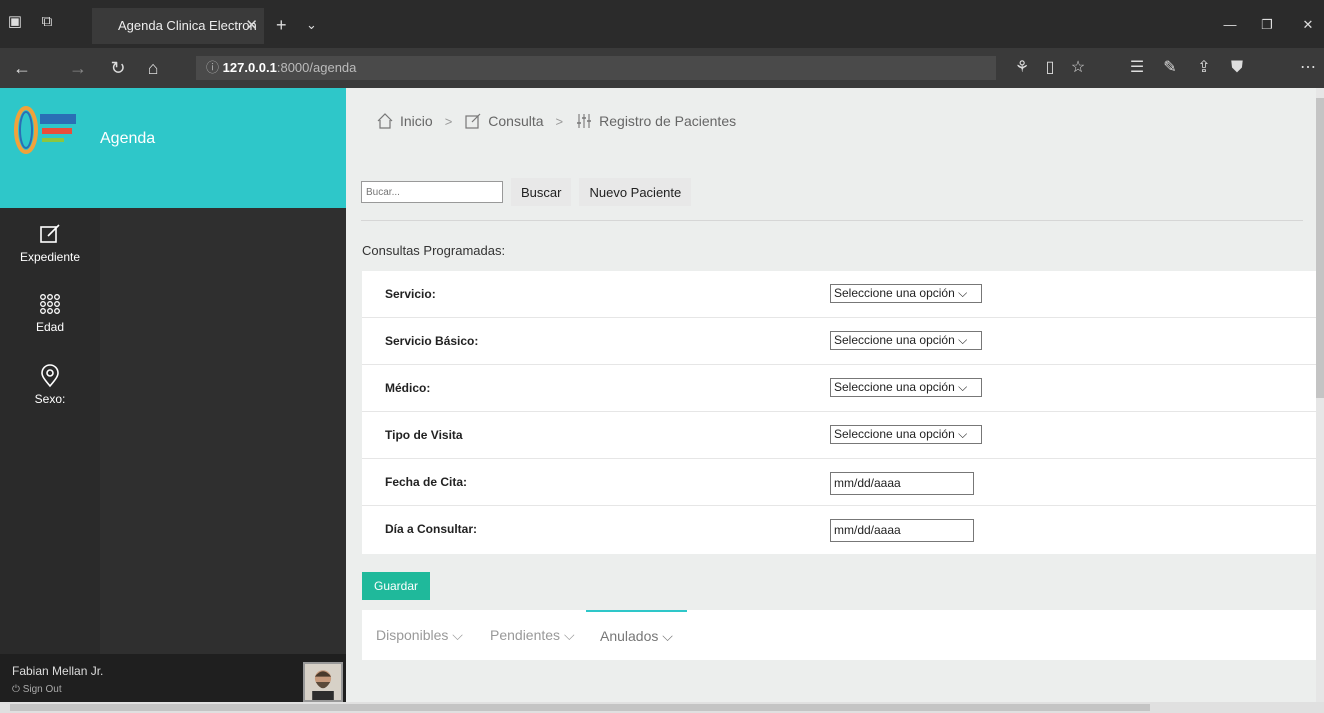 The image size is (1324, 713). I want to click on servicio-basico-select: Seleccione una opción ⌵, so click(906, 340).